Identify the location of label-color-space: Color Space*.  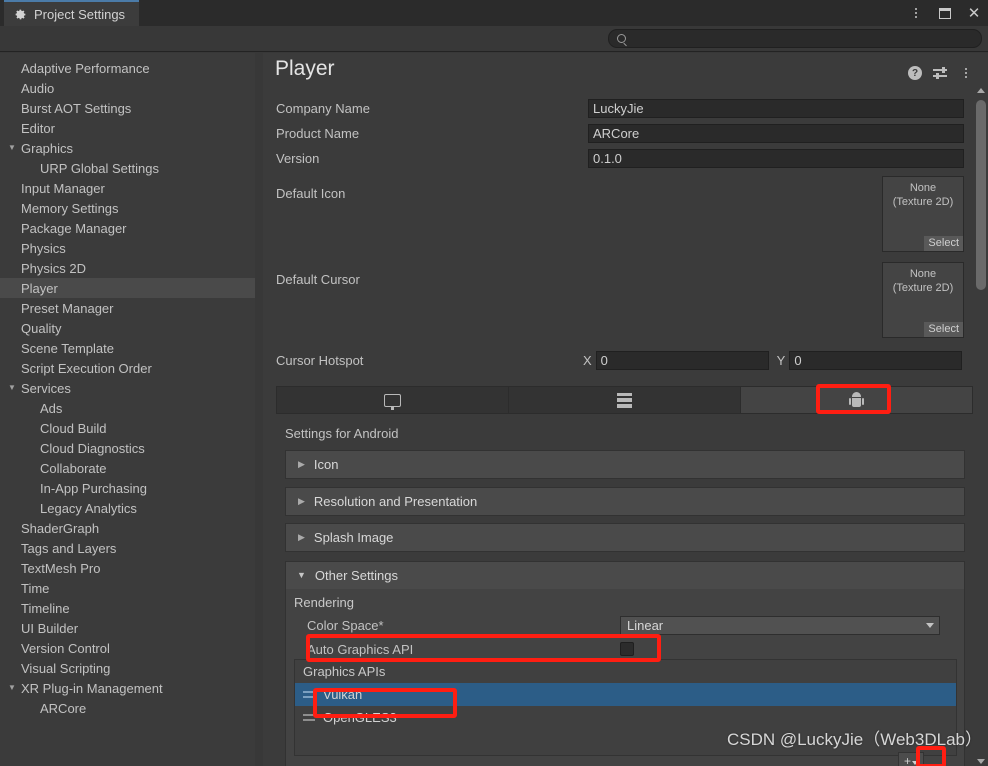
(345, 625).